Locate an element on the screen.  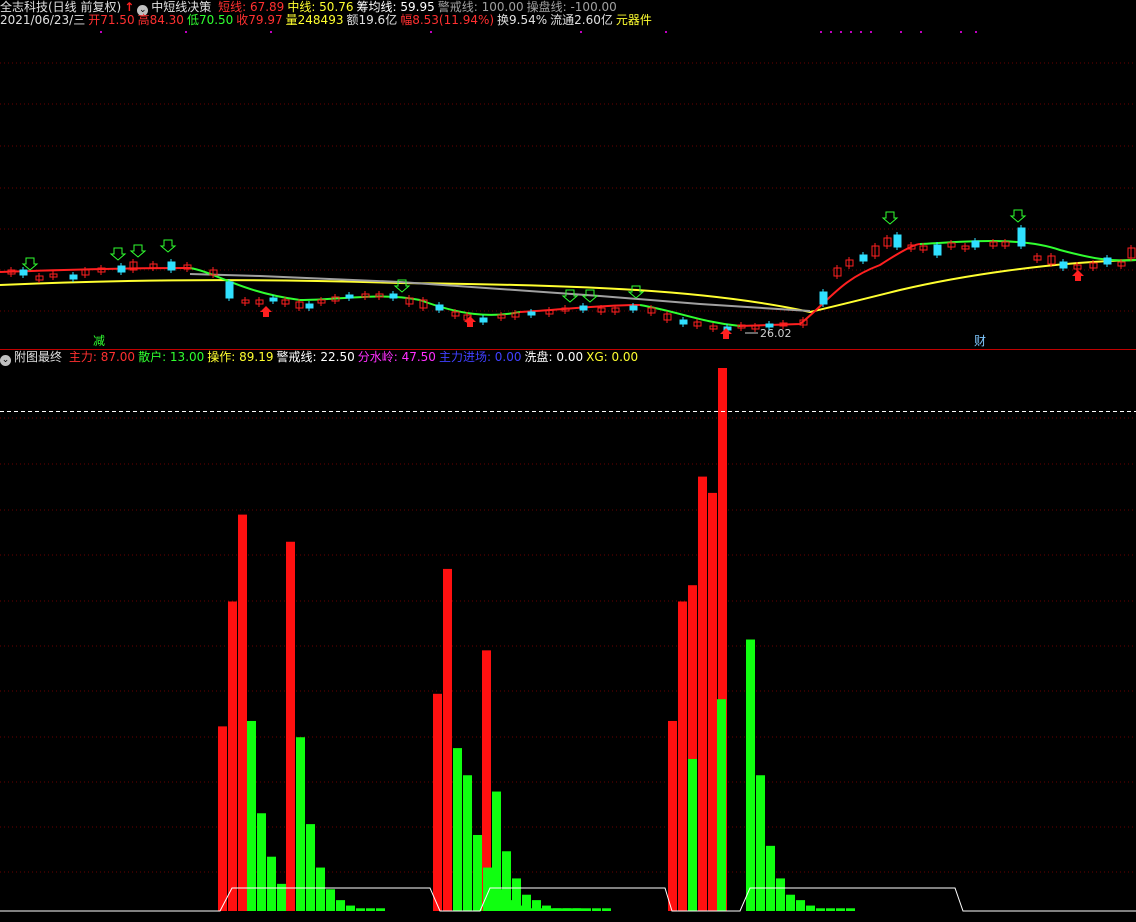
header-indicator-3: 警戒线: 100.00 is located at coordinates (480, 7).